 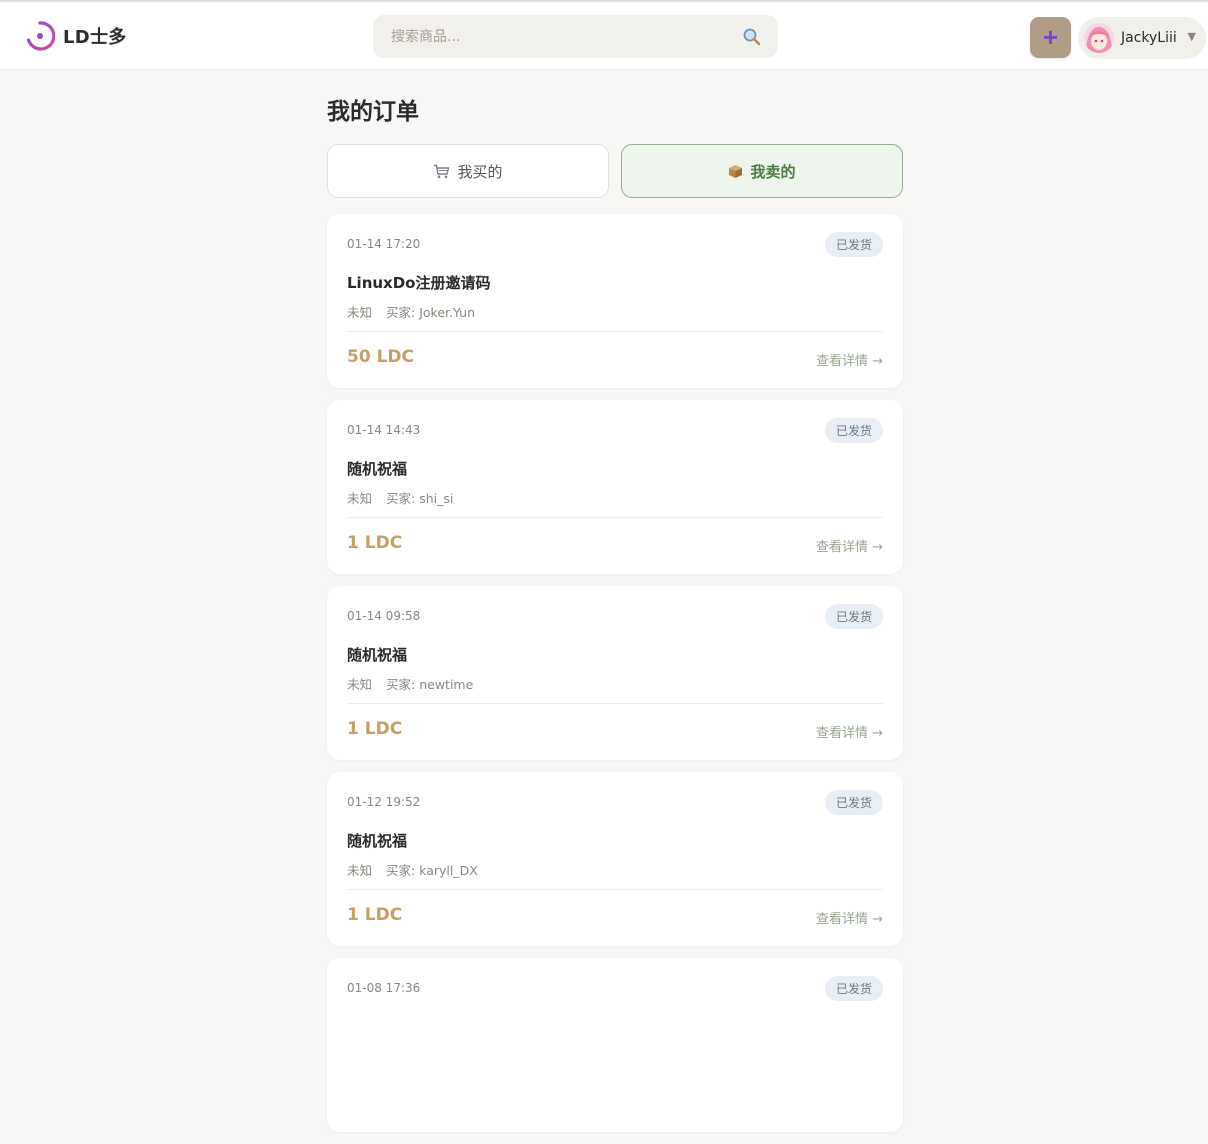 What do you see at coordinates (420, 498) in the screenshot?
I see `order-buyer: 买家: shi_si` at bounding box center [420, 498].